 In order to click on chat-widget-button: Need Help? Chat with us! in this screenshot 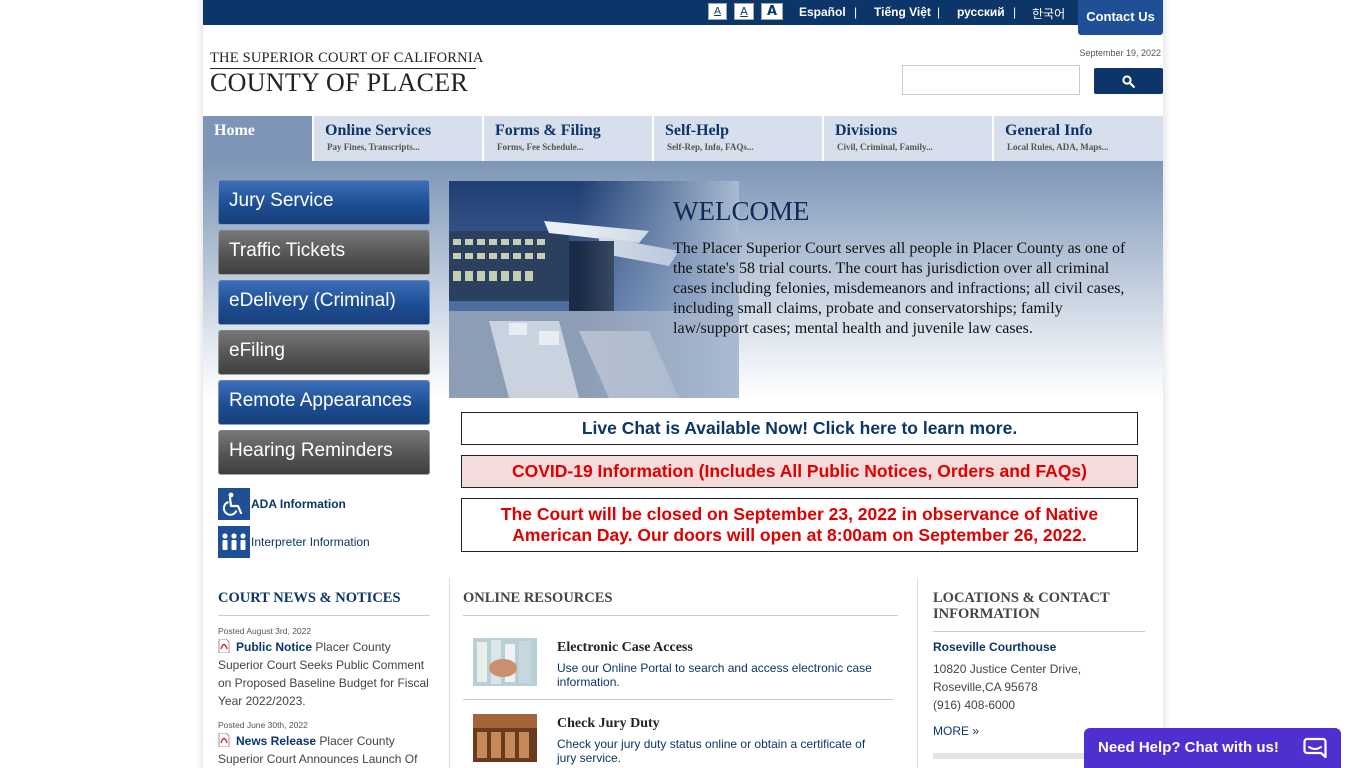, I will do `click(1212, 748)`.